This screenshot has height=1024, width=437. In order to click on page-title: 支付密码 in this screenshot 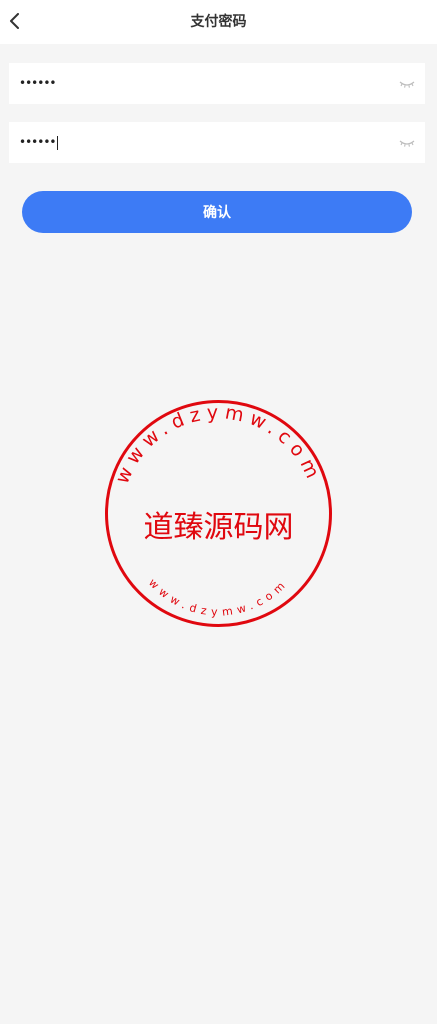, I will do `click(218, 22)`.